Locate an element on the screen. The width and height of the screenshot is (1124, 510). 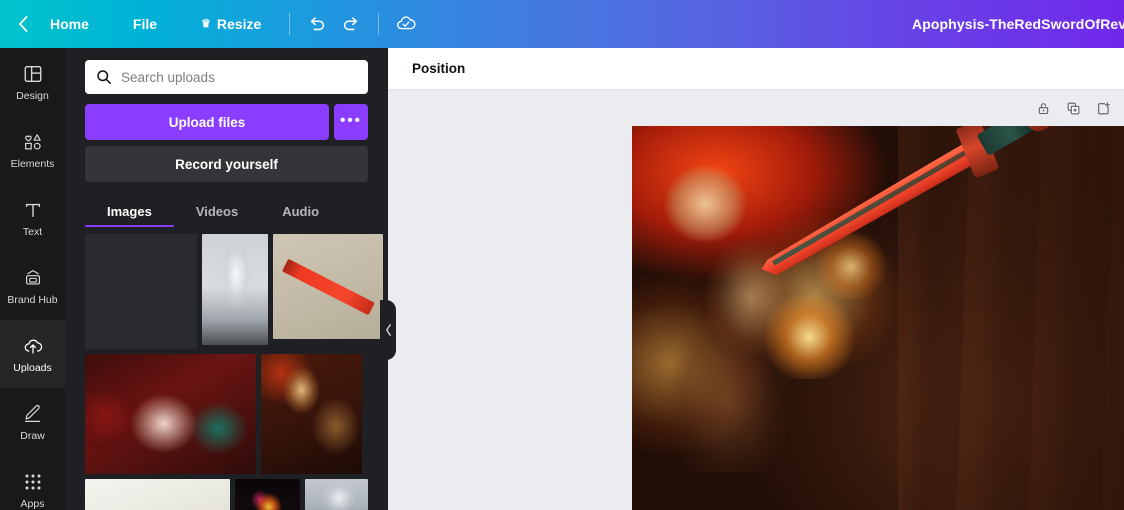
record-yourself-button: Record yourself is located at coordinates (226, 164).